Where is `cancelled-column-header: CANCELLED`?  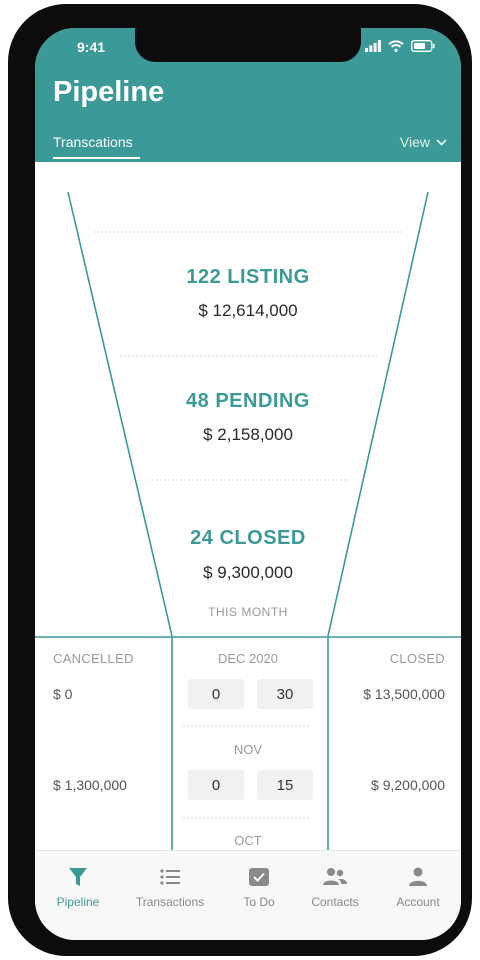
cancelled-column-header: CANCELLED is located at coordinates (93, 658).